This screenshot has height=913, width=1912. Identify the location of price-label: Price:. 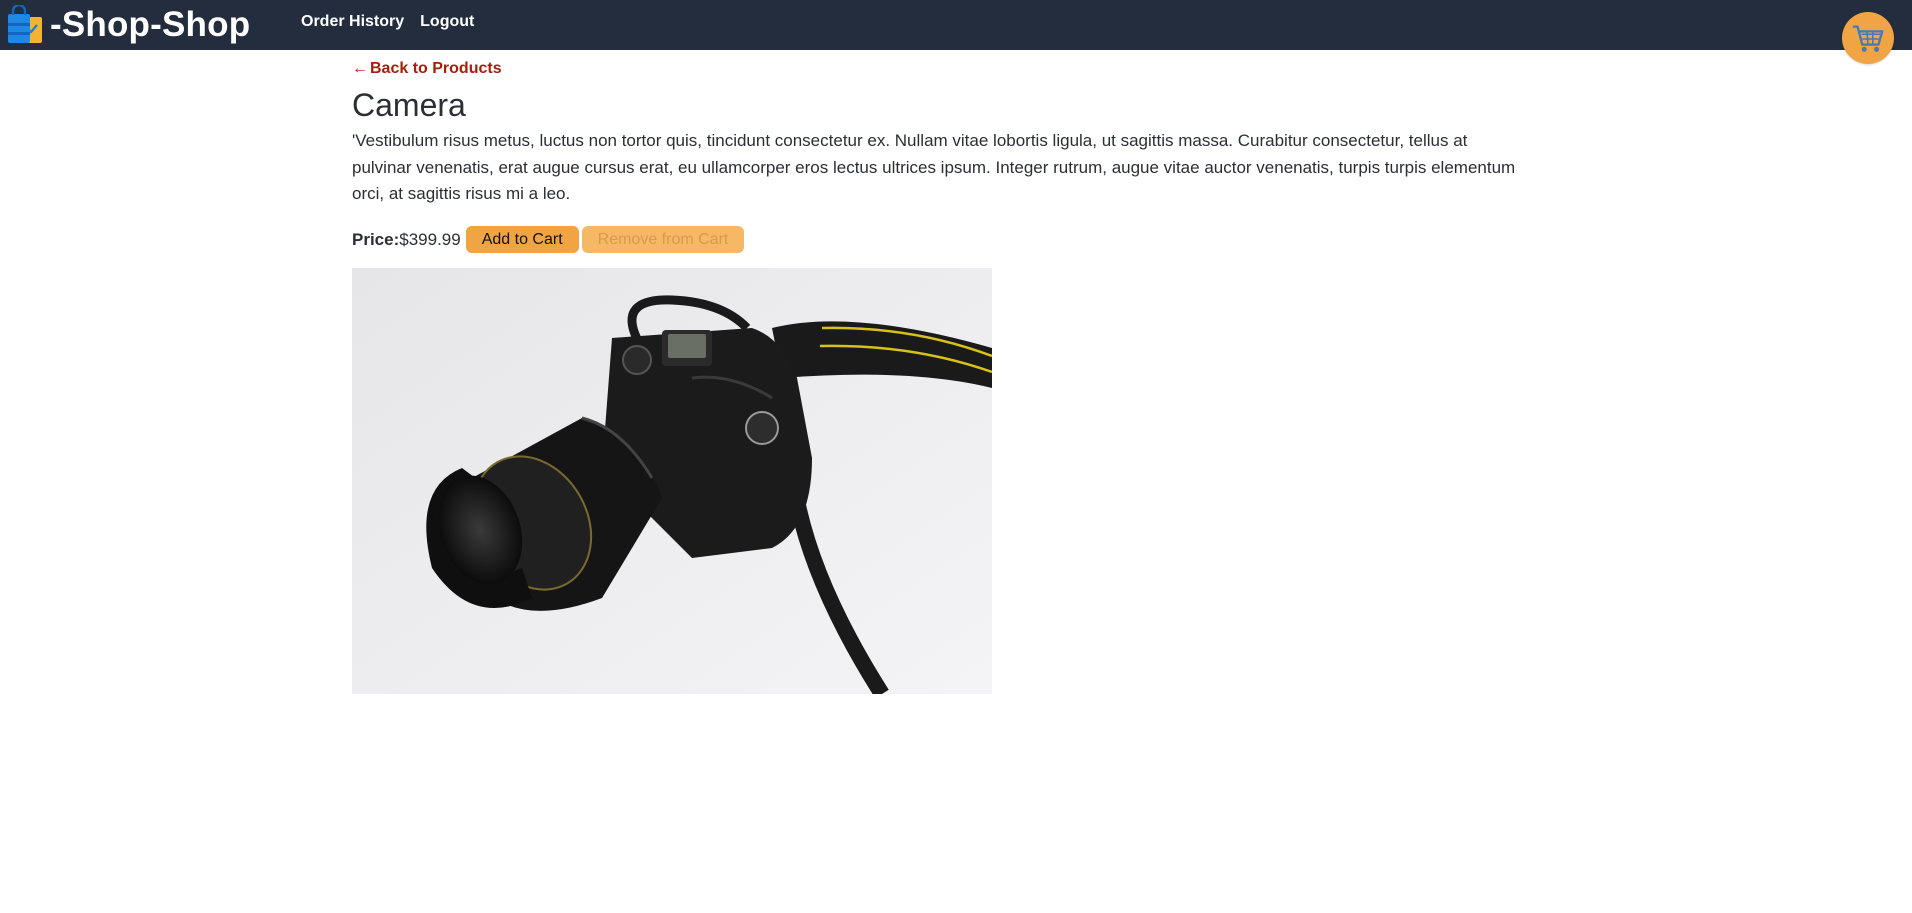
(376, 239).